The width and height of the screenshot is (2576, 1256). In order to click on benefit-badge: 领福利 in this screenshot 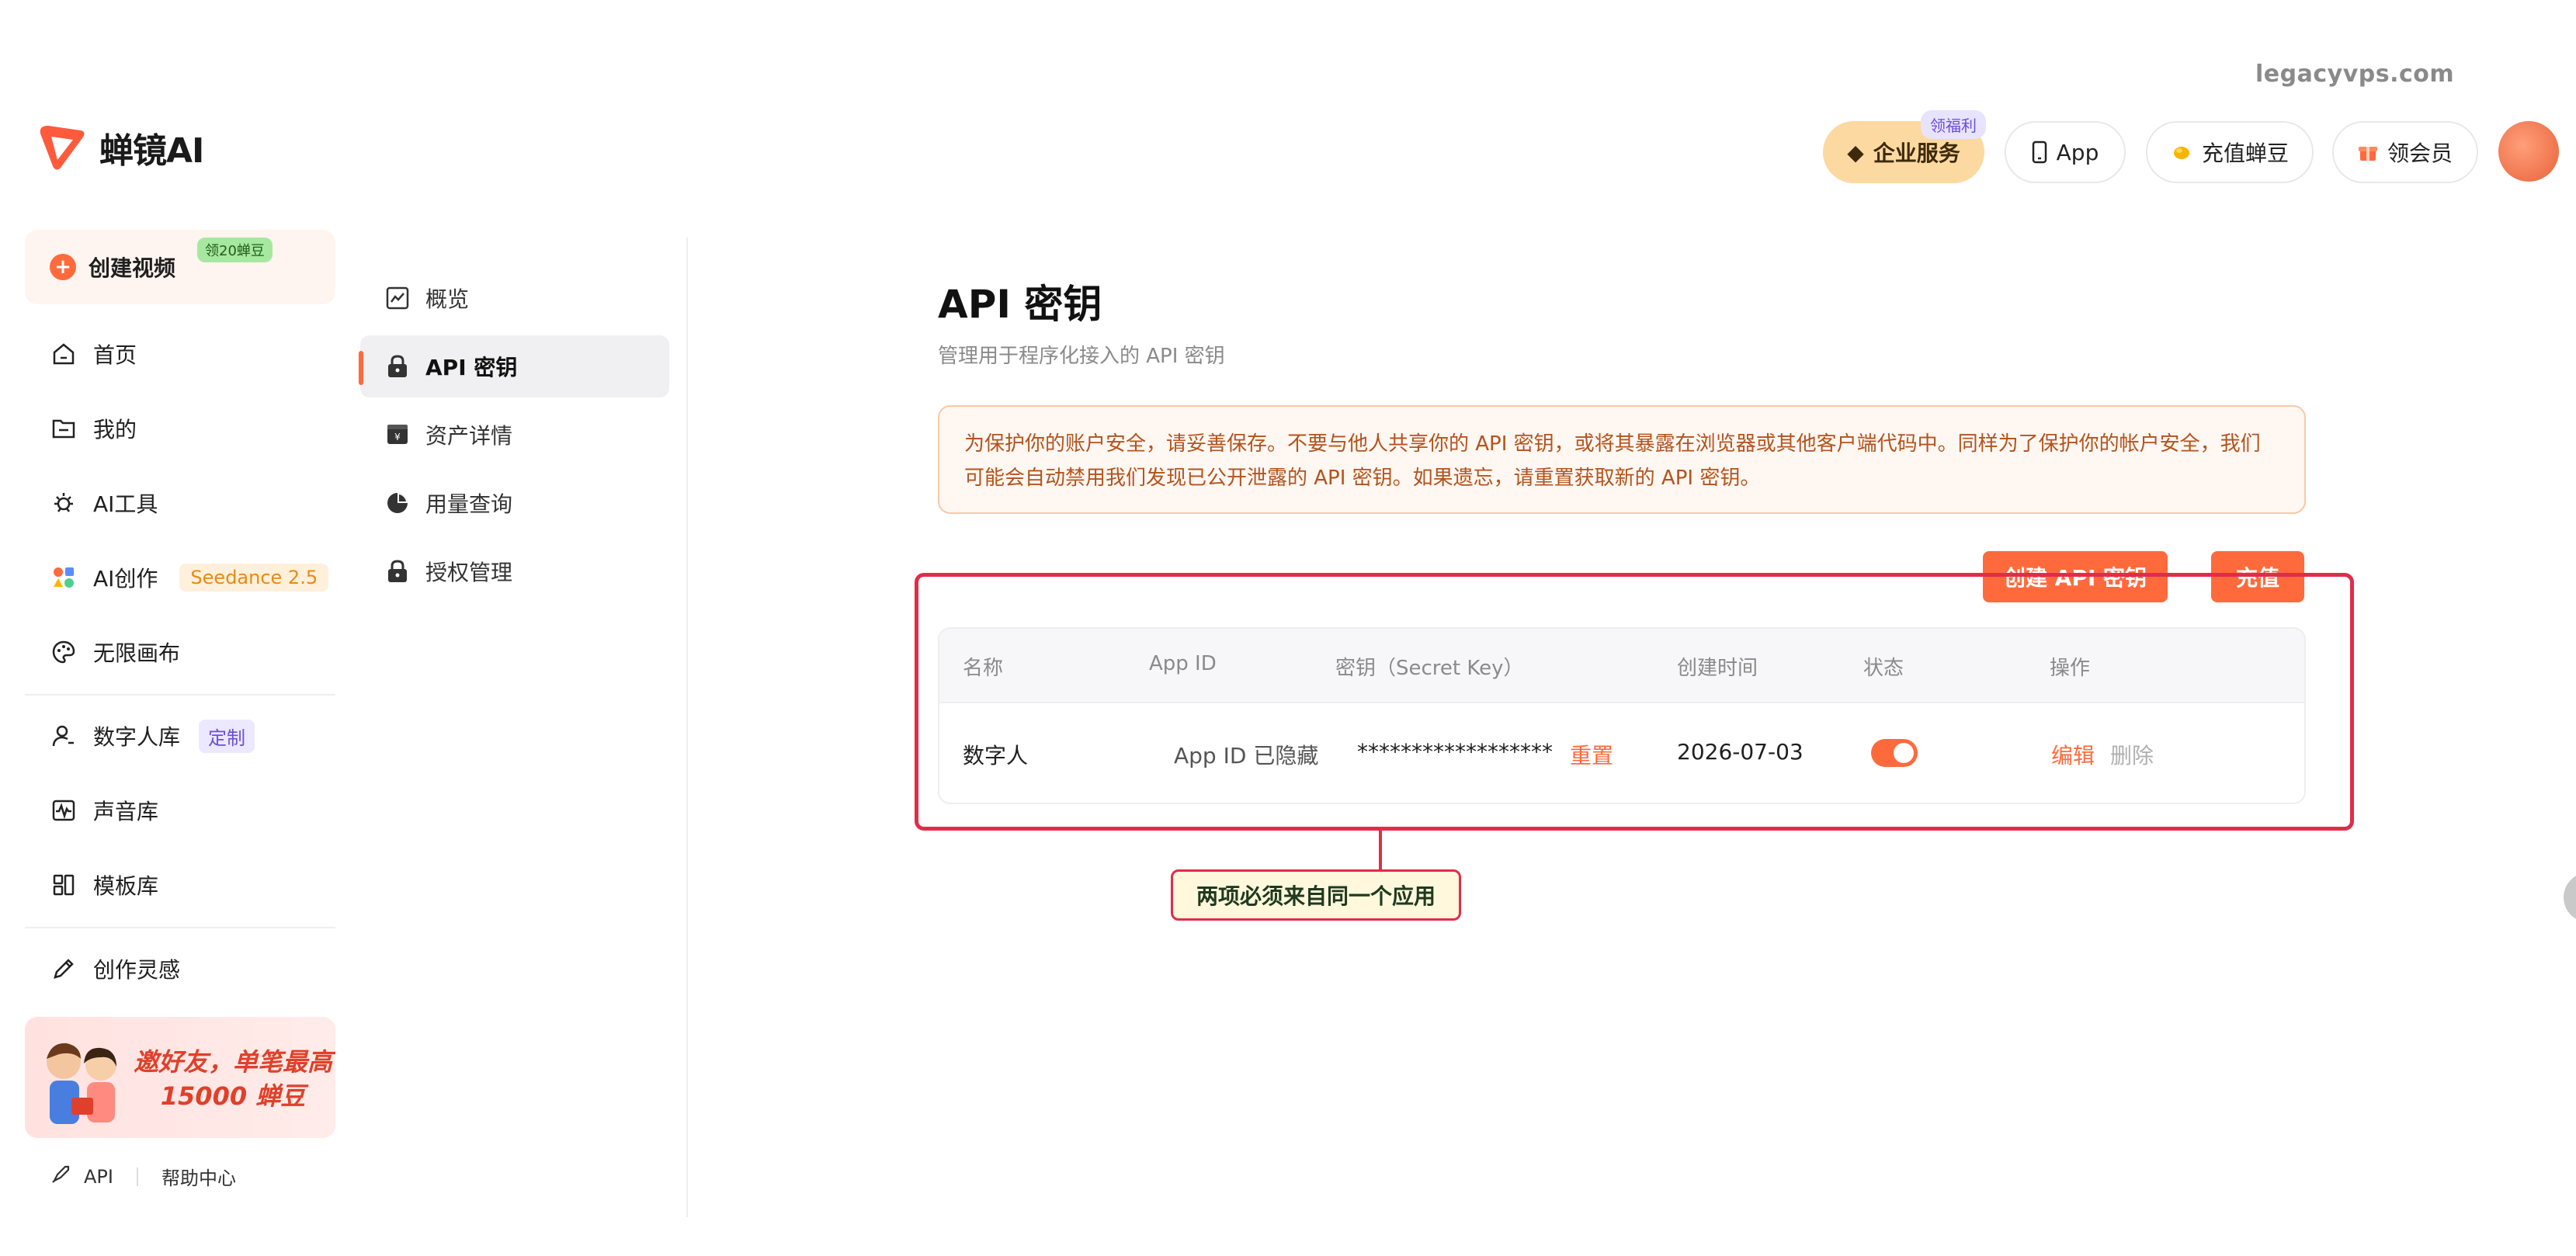, I will do `click(1953, 124)`.